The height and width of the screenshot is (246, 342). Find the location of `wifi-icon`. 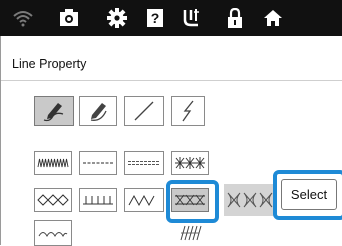

wifi-icon is located at coordinates (23, 18).